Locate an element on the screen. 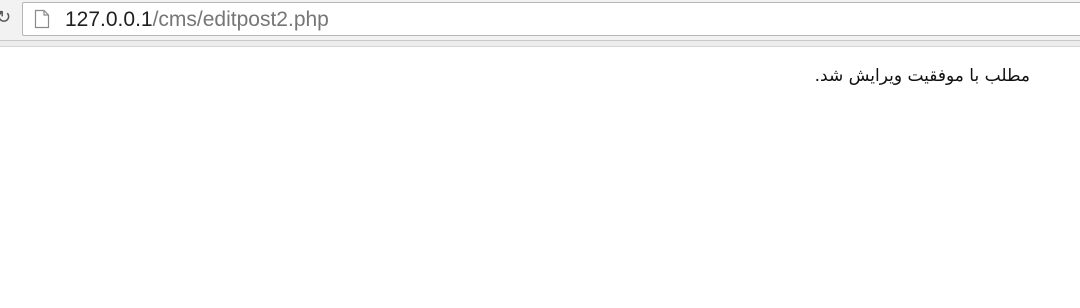 The width and height of the screenshot is (1080, 308). reload-icon: ↻ is located at coordinates (5, 18).